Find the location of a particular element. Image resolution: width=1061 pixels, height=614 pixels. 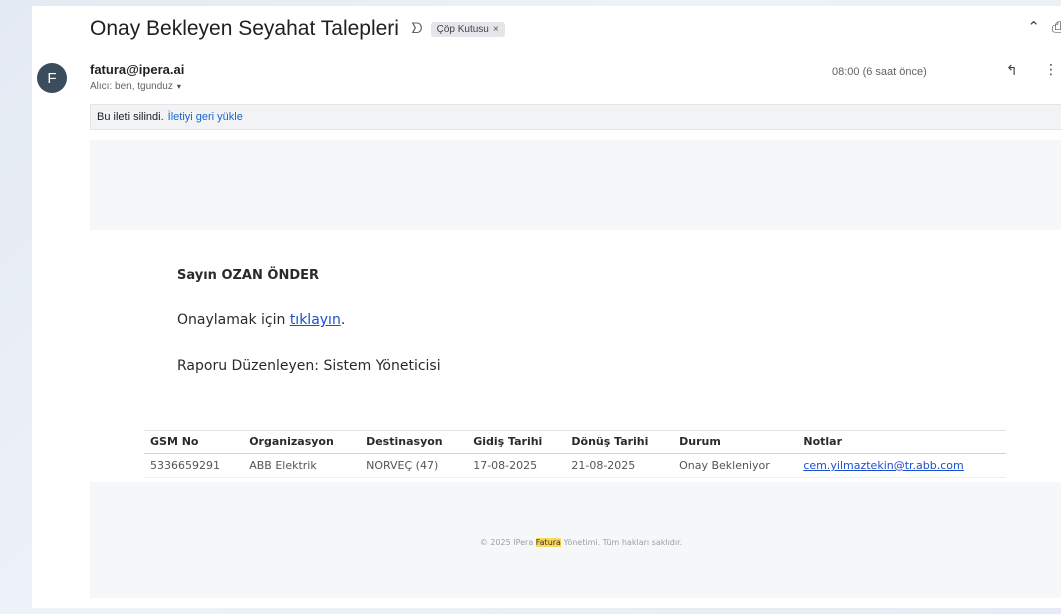

recipients-text: Alıcı: ben, tgunduz is located at coordinates (131, 86).